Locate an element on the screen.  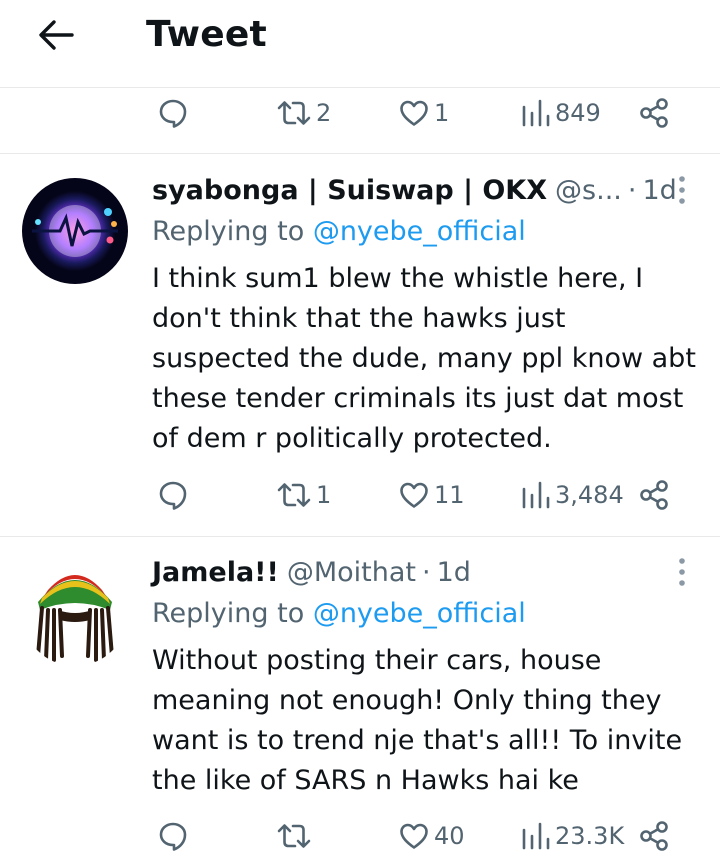
page-title: Tweet is located at coordinates (206, 34).